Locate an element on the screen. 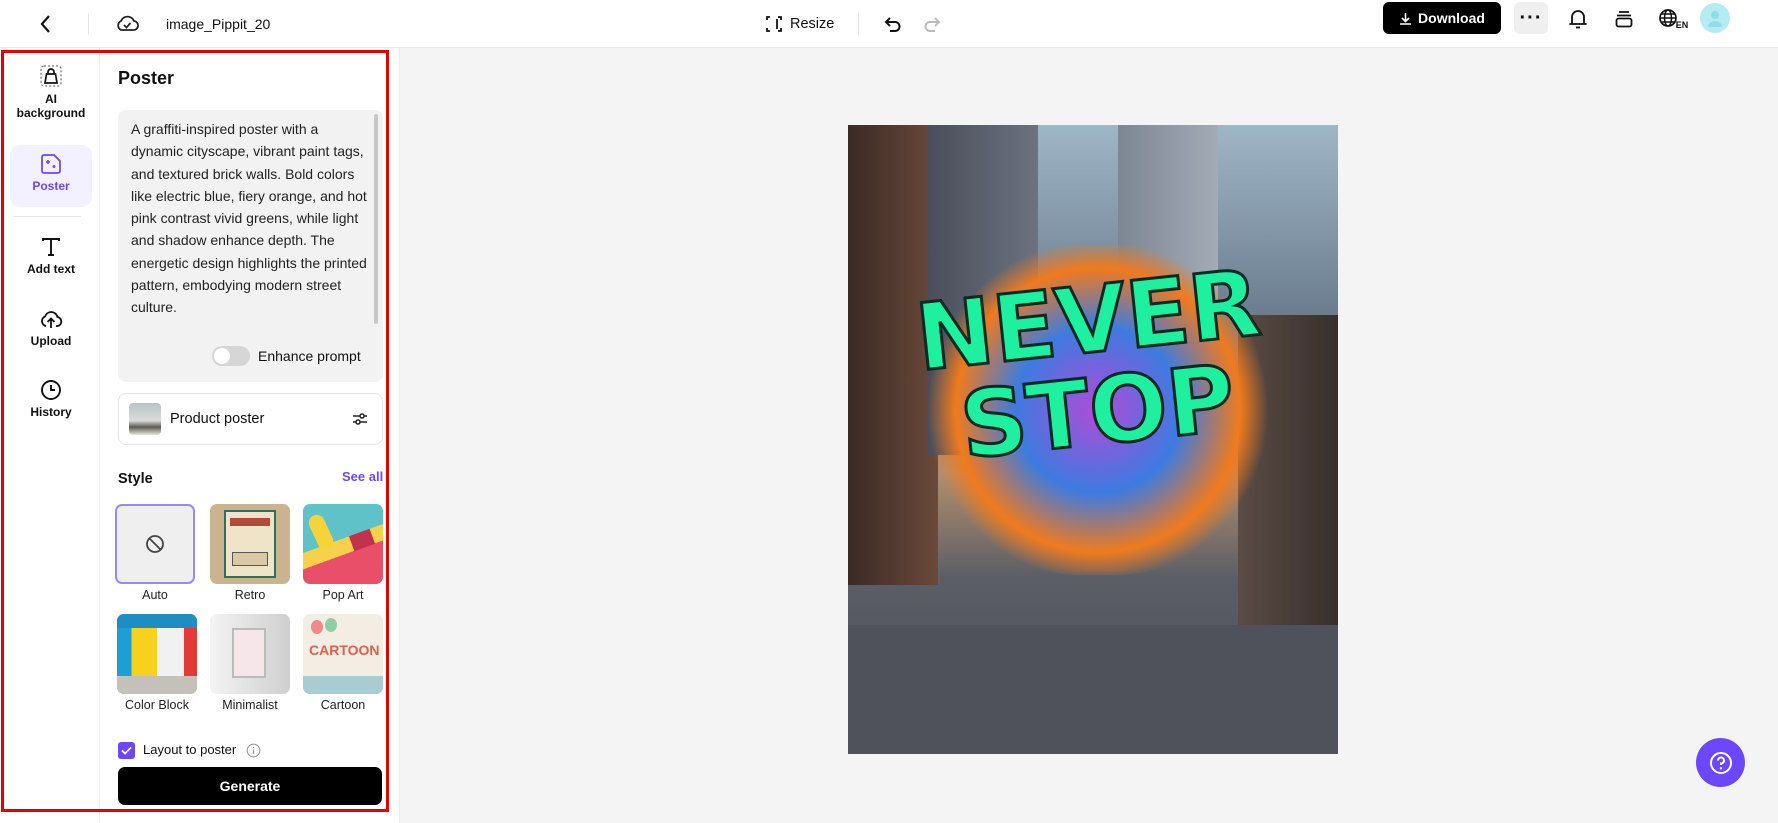 The width and height of the screenshot is (1778, 823). help-button is located at coordinates (1720, 762).